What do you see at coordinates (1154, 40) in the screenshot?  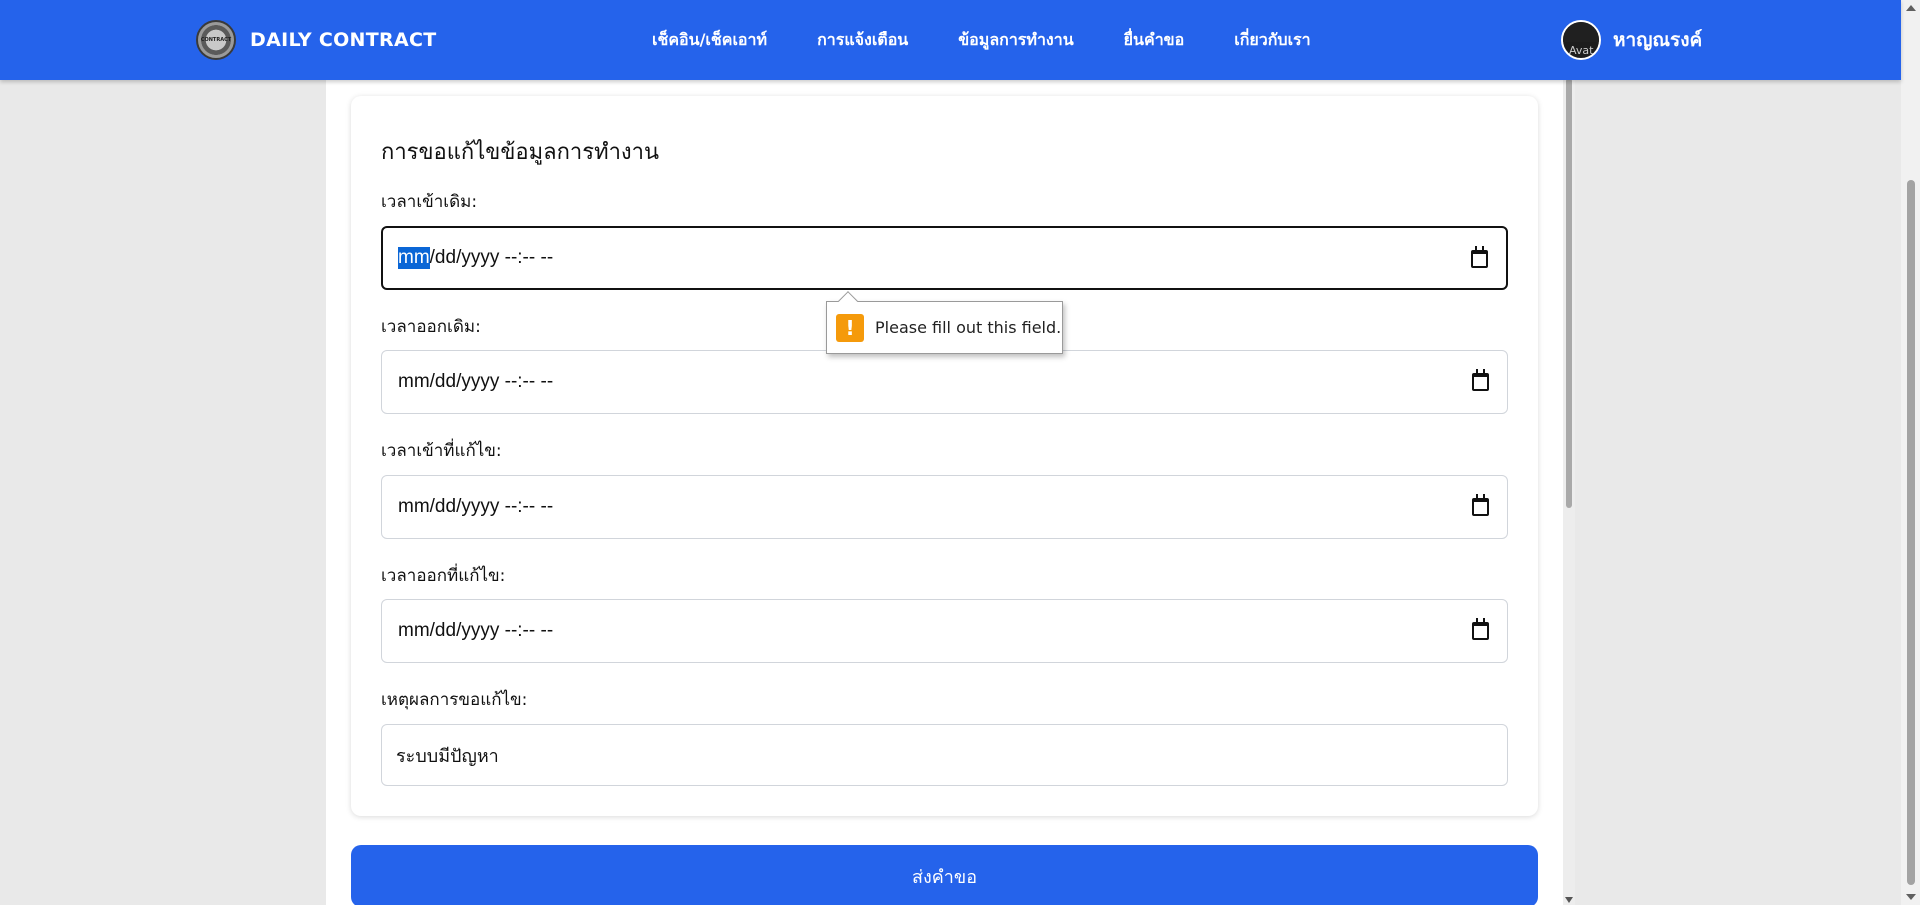 I see `nav-submit-request: ยื่นคำขอ` at bounding box center [1154, 40].